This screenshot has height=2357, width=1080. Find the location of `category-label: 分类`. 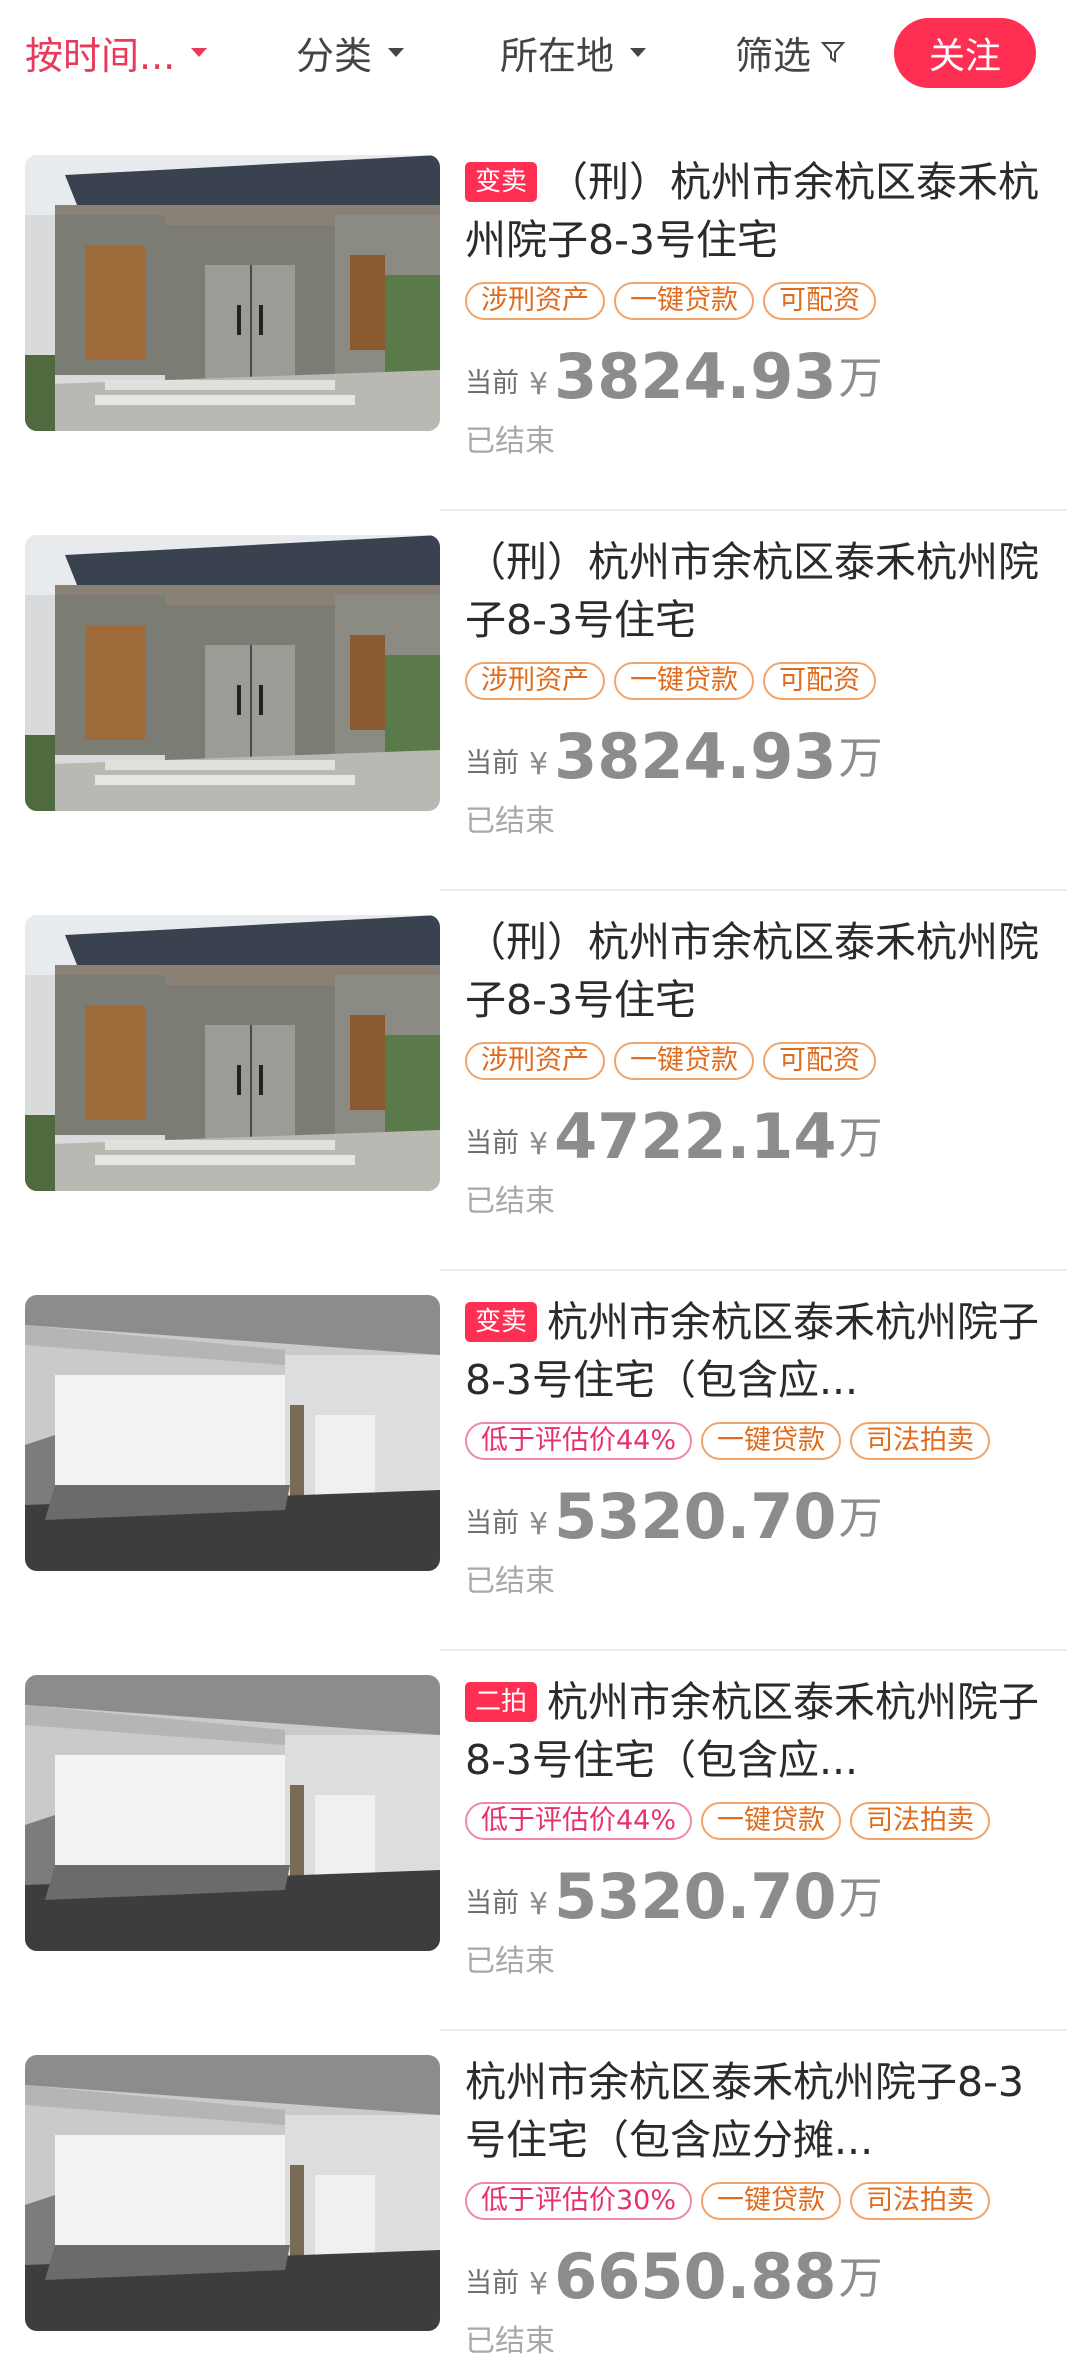

category-label: 分类 is located at coordinates (334, 55).